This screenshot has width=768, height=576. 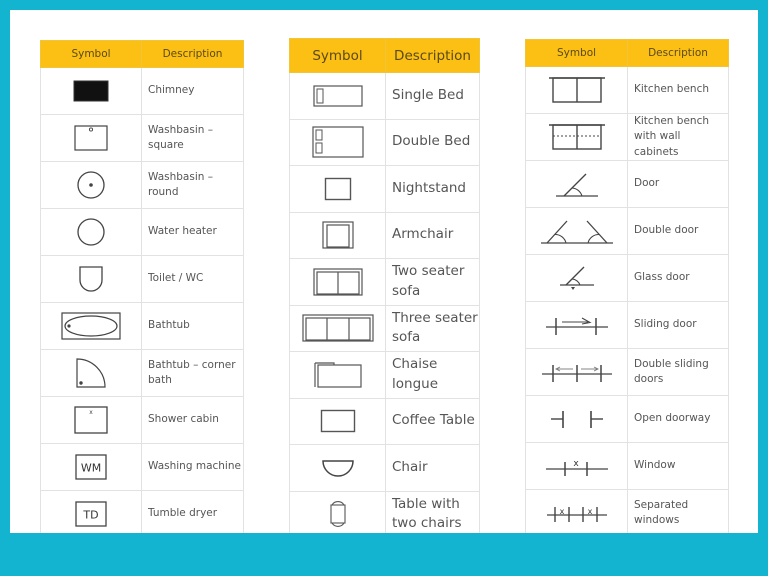 What do you see at coordinates (432, 235) in the screenshot?
I see `row-label: Armchair` at bounding box center [432, 235].